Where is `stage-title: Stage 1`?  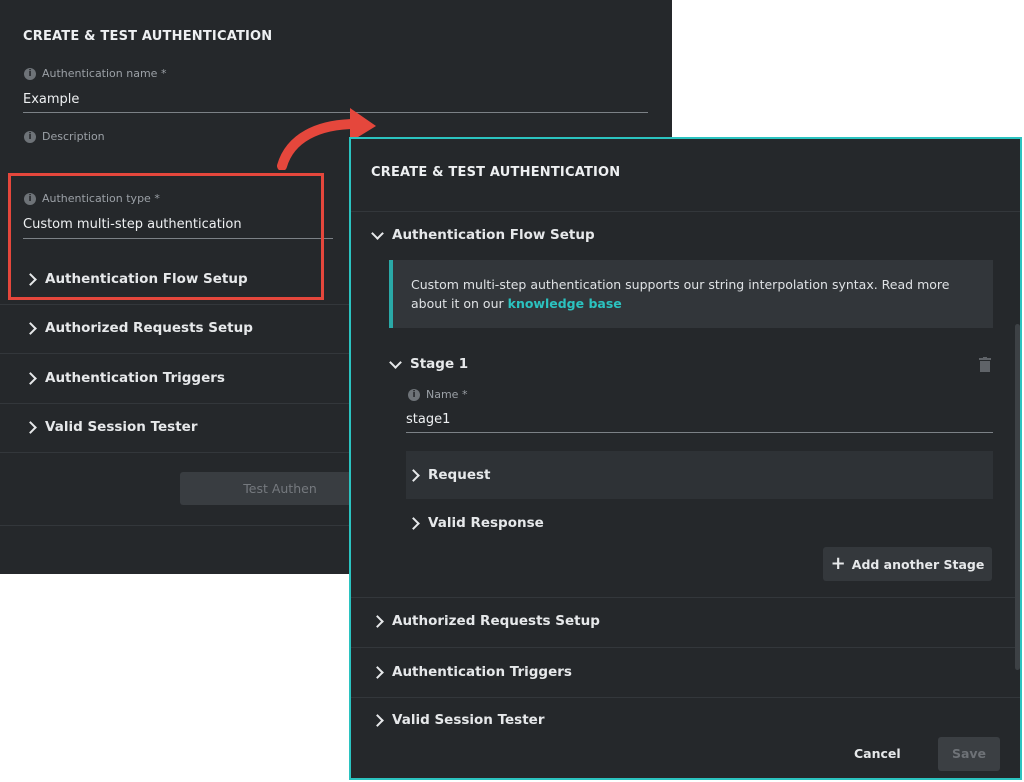
stage-title: Stage 1 is located at coordinates (439, 364).